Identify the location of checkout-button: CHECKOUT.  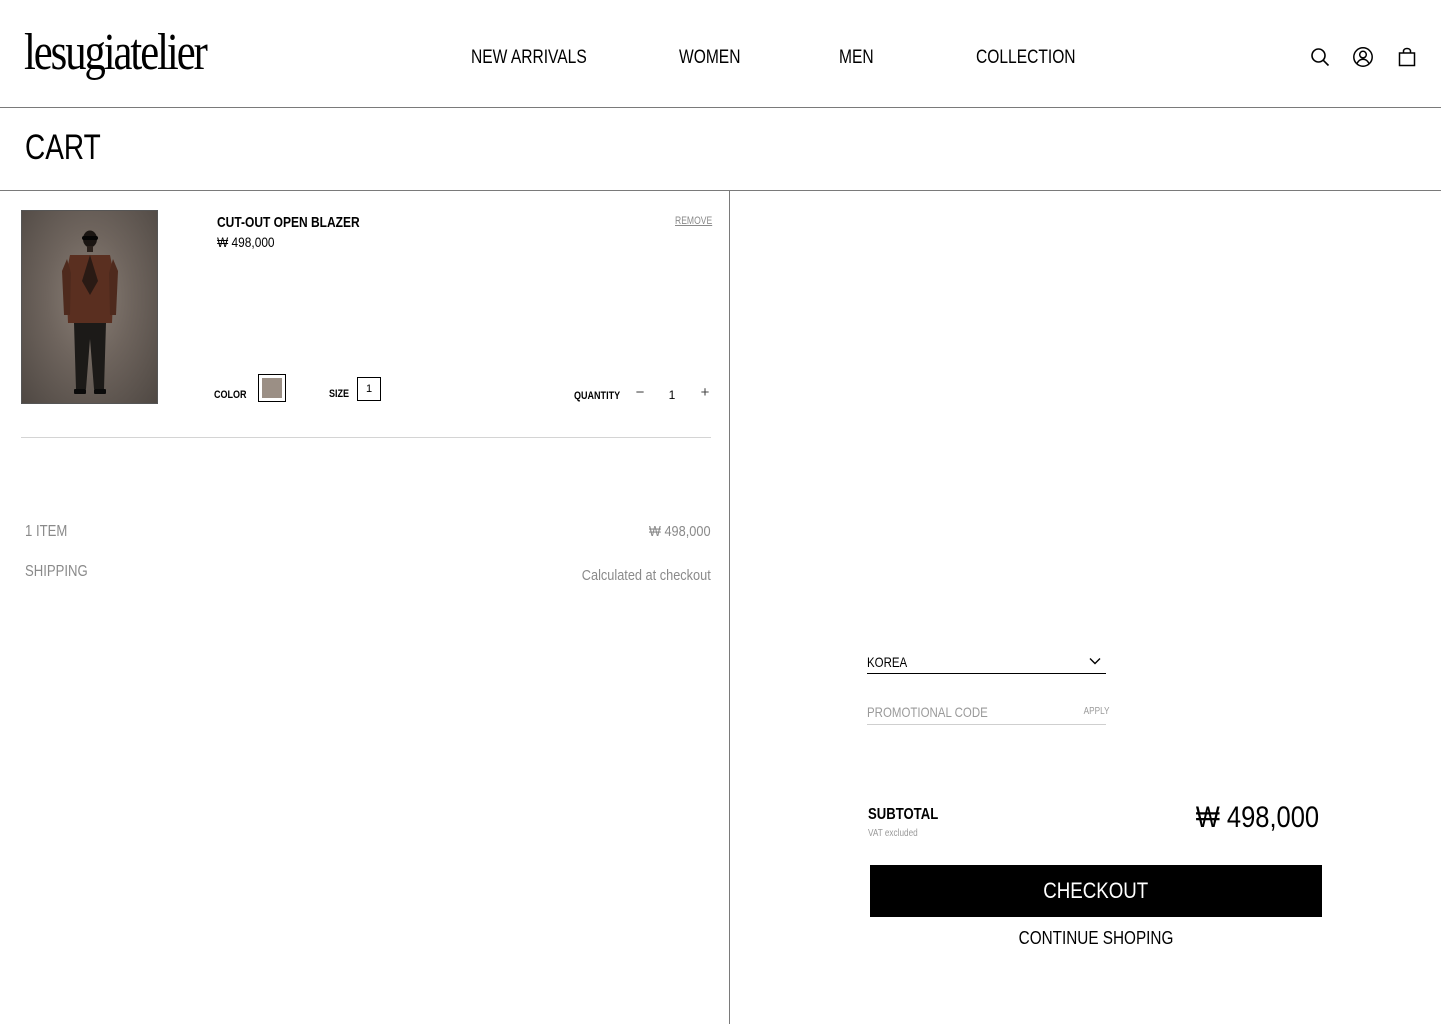
(1096, 891).